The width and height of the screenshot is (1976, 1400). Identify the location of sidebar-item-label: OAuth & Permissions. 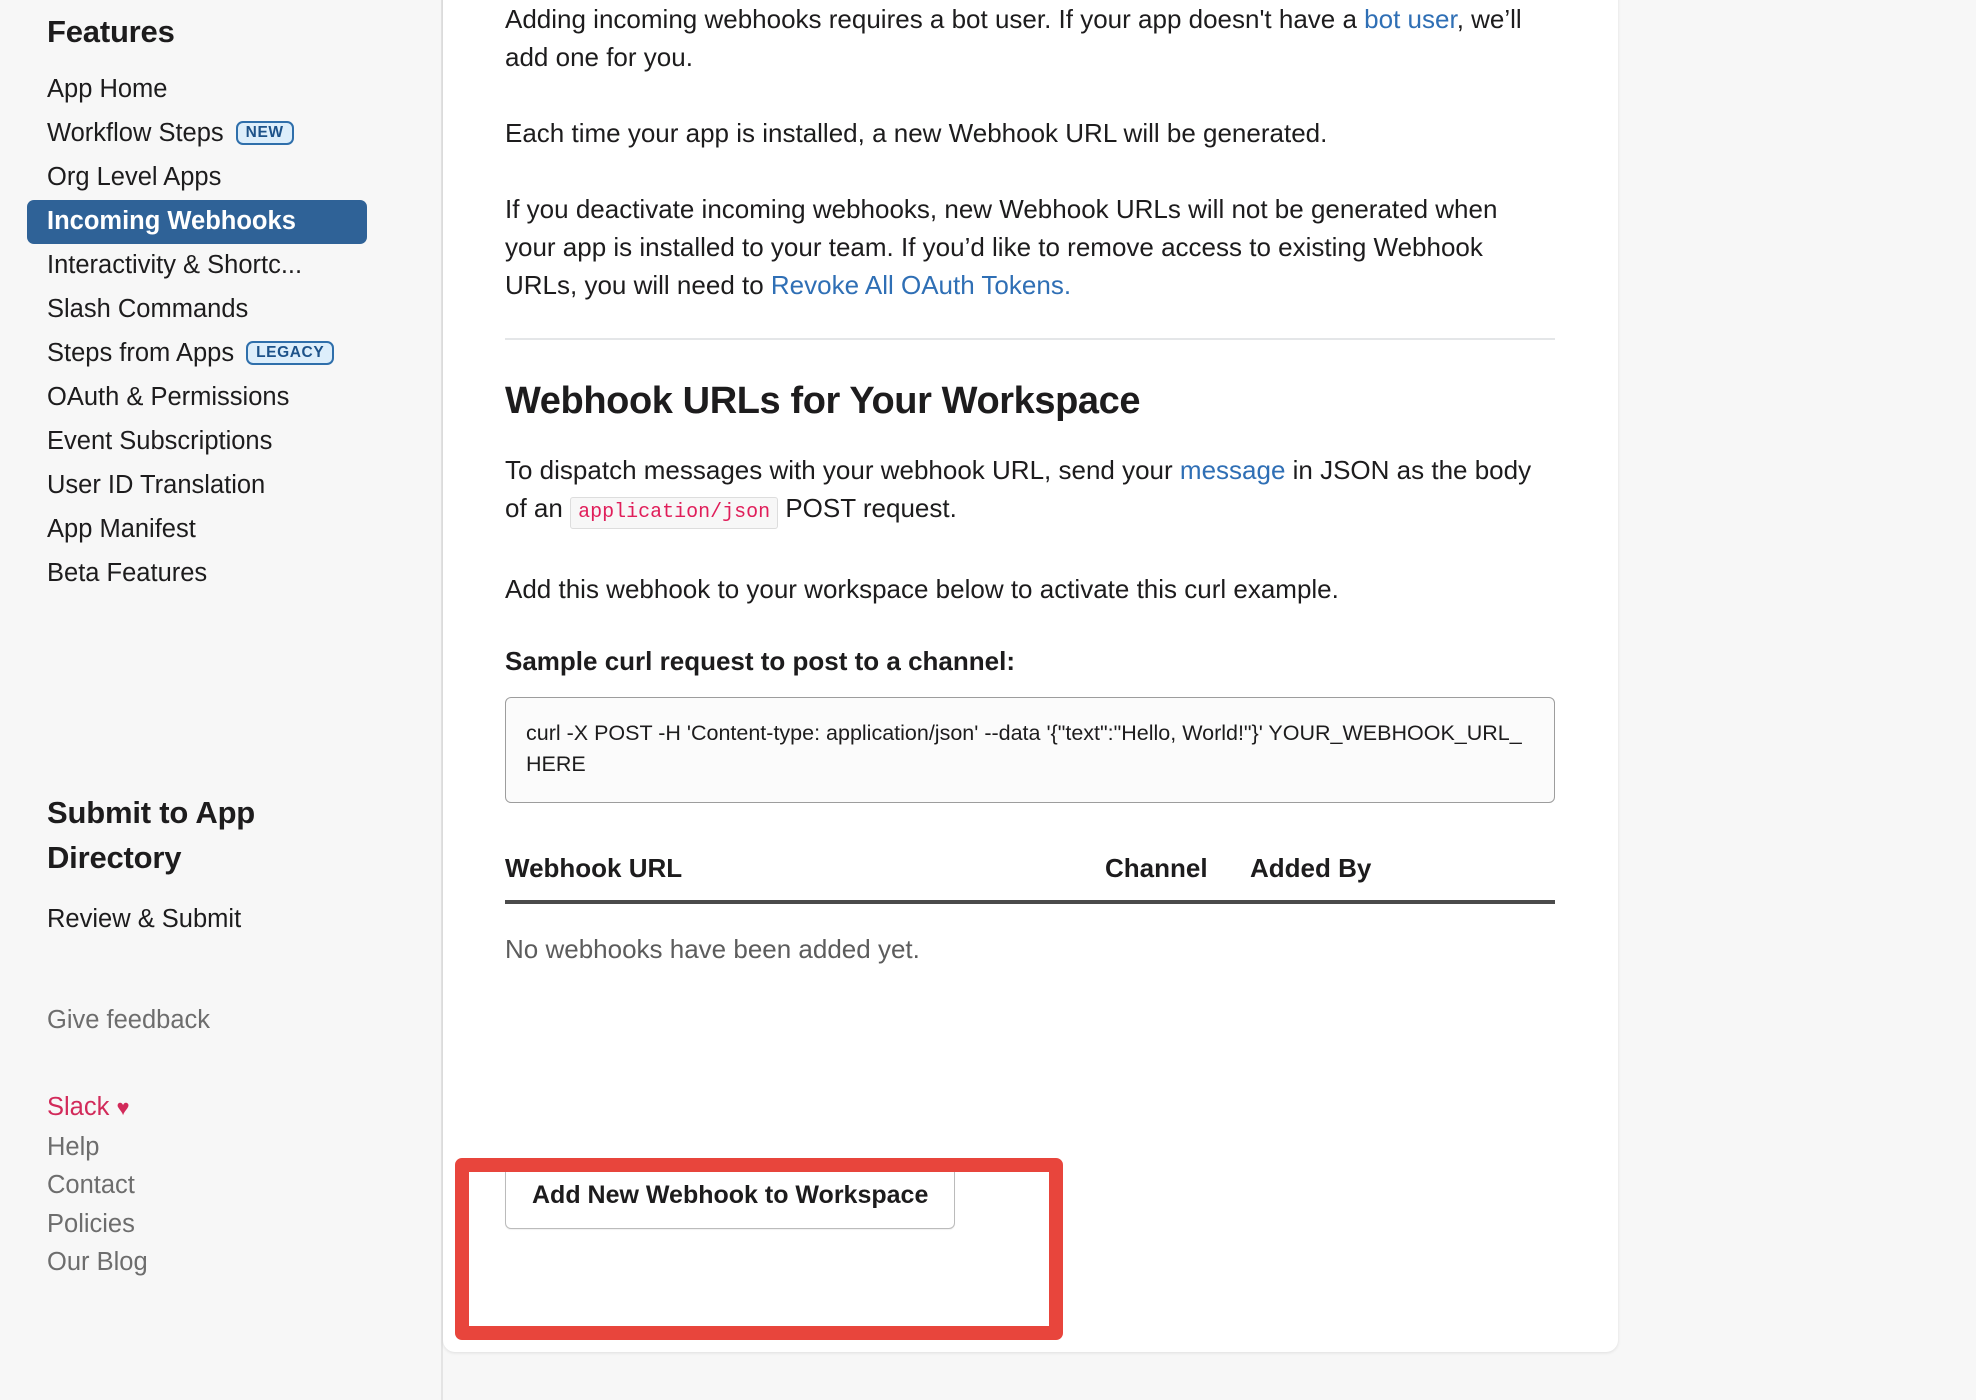
(168, 397).